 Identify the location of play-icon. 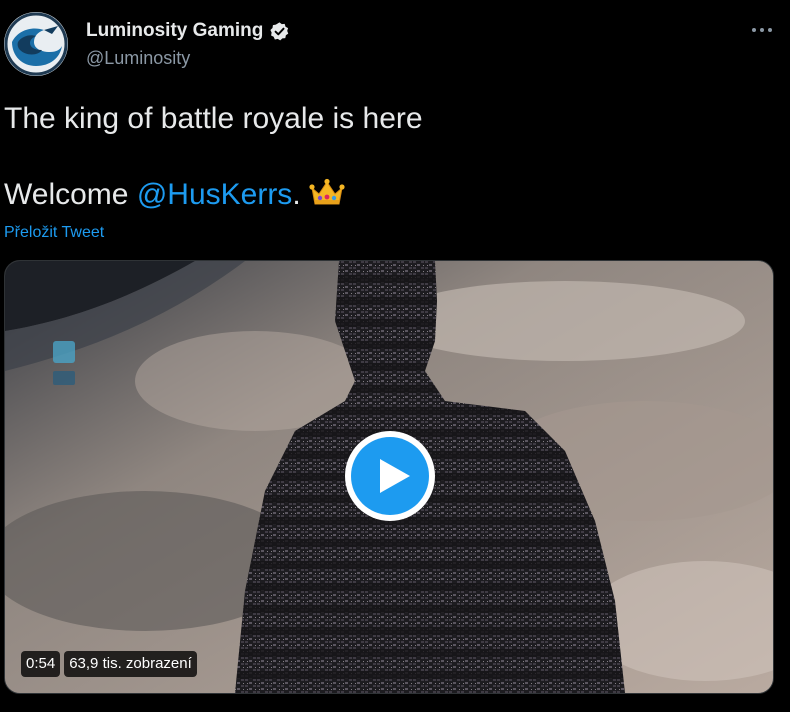
(395, 476).